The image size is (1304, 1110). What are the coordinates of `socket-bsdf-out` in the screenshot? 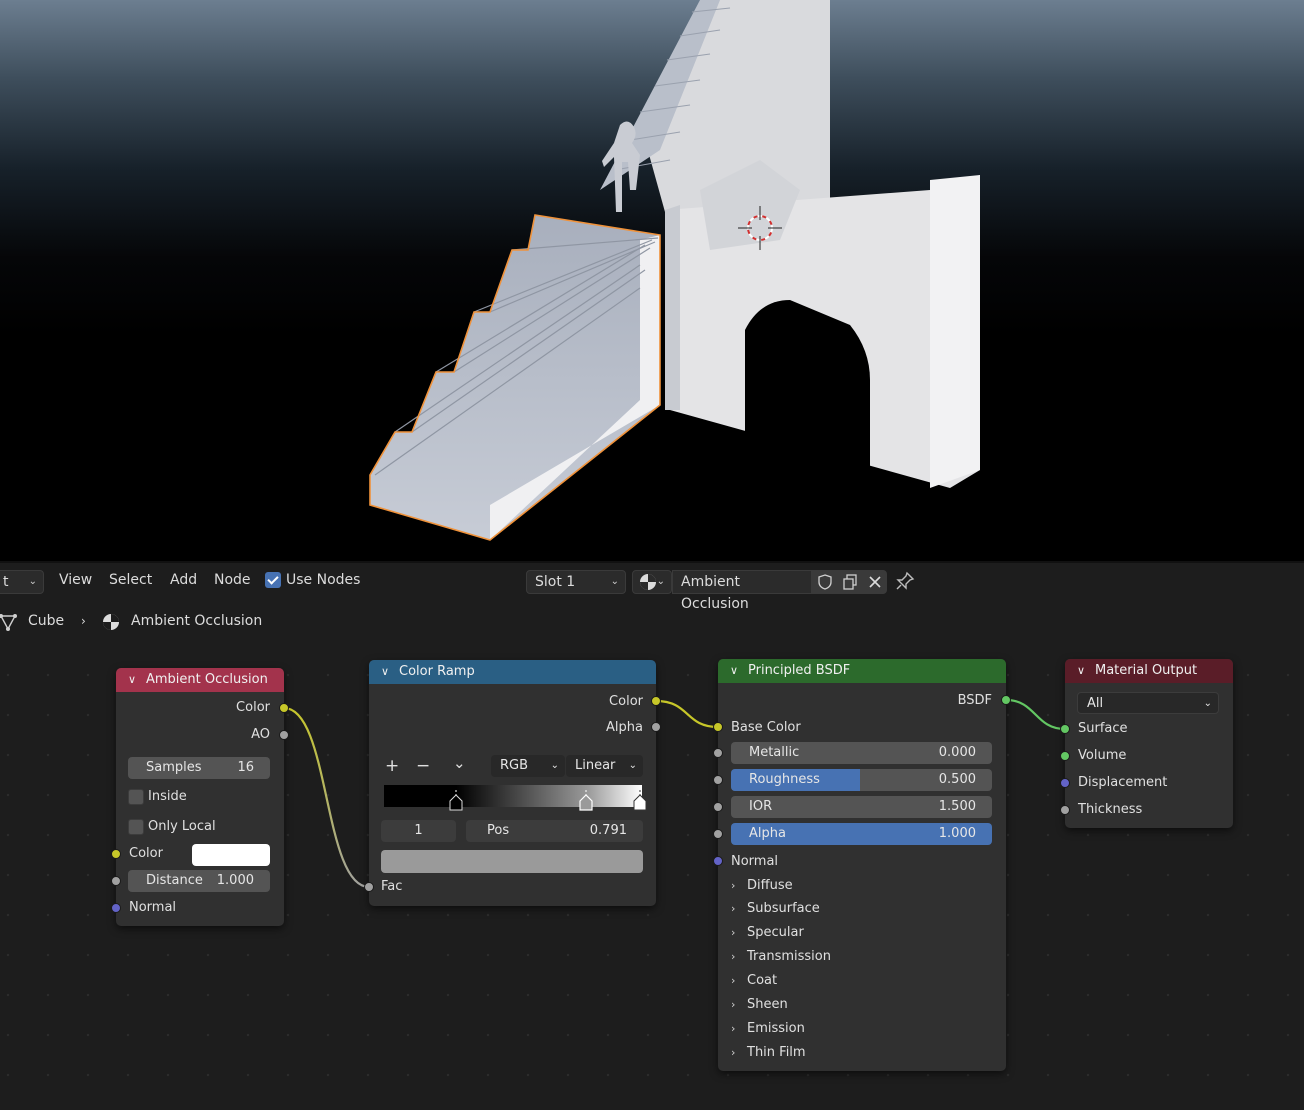 It's located at (1006, 700).